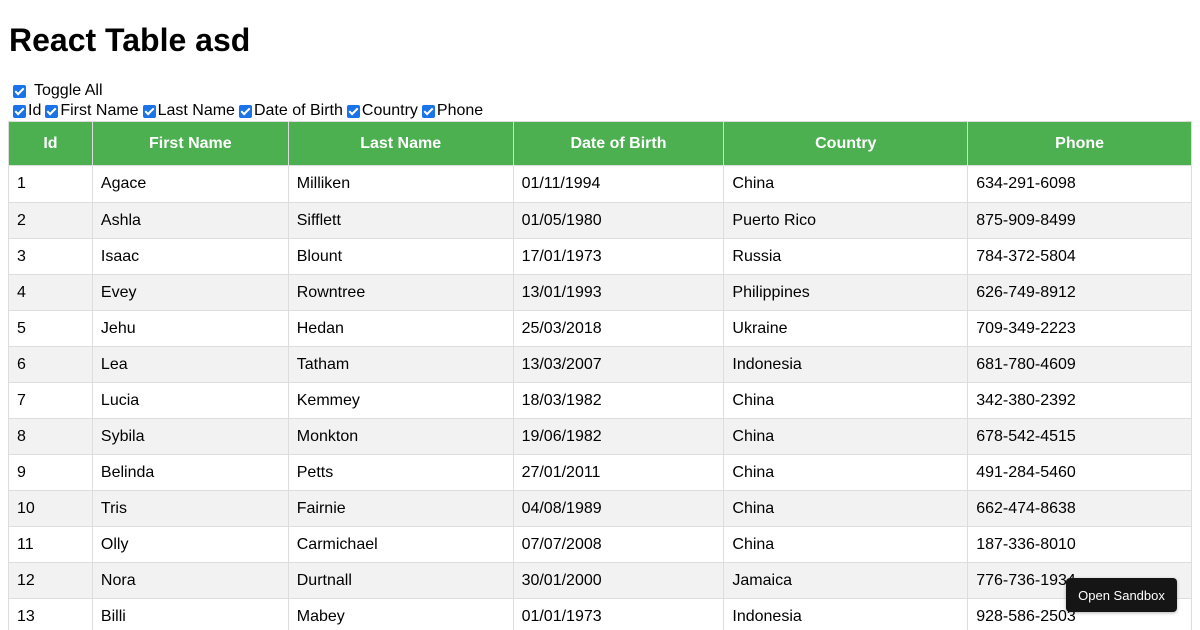 Image resolution: width=1200 pixels, height=630 pixels. Describe the element at coordinates (353, 111) in the screenshot. I see `column-checkbox-country` at that location.